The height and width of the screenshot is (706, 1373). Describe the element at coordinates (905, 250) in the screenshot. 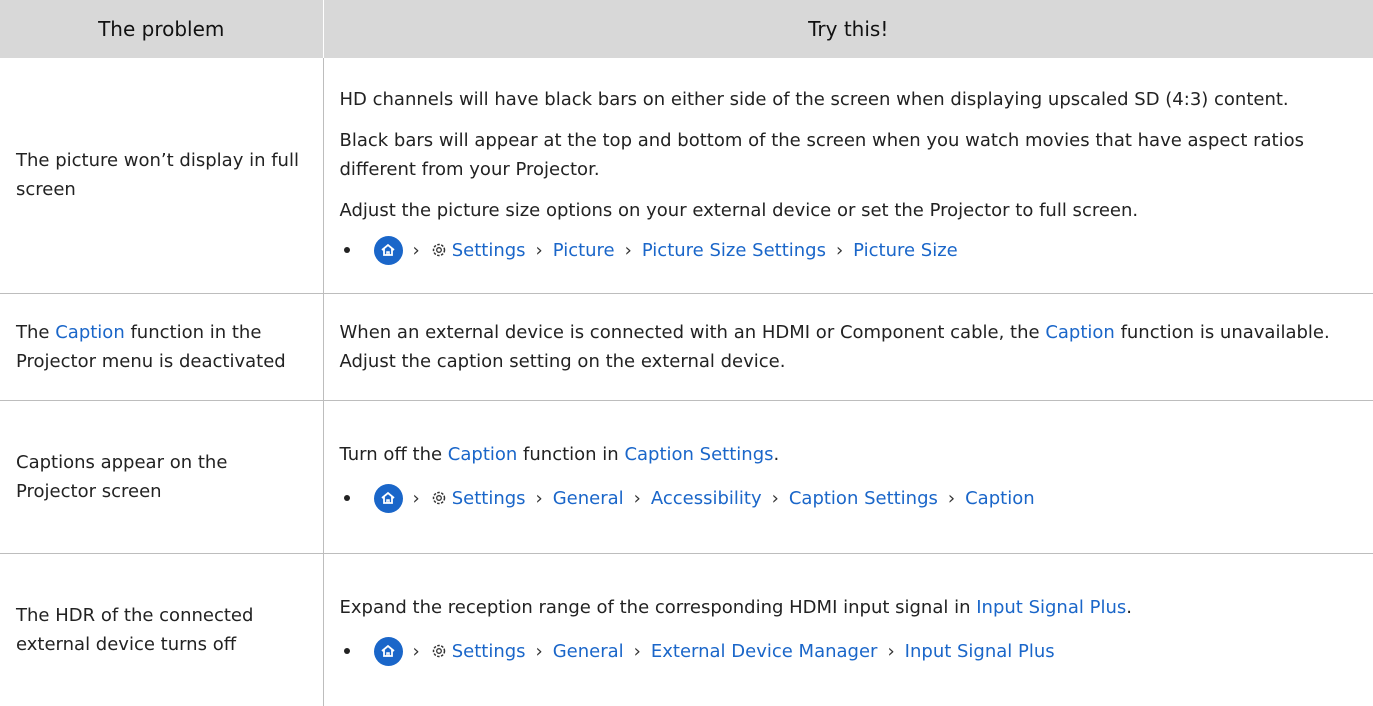

I see `path-item-picture-size: Picture Size` at that location.